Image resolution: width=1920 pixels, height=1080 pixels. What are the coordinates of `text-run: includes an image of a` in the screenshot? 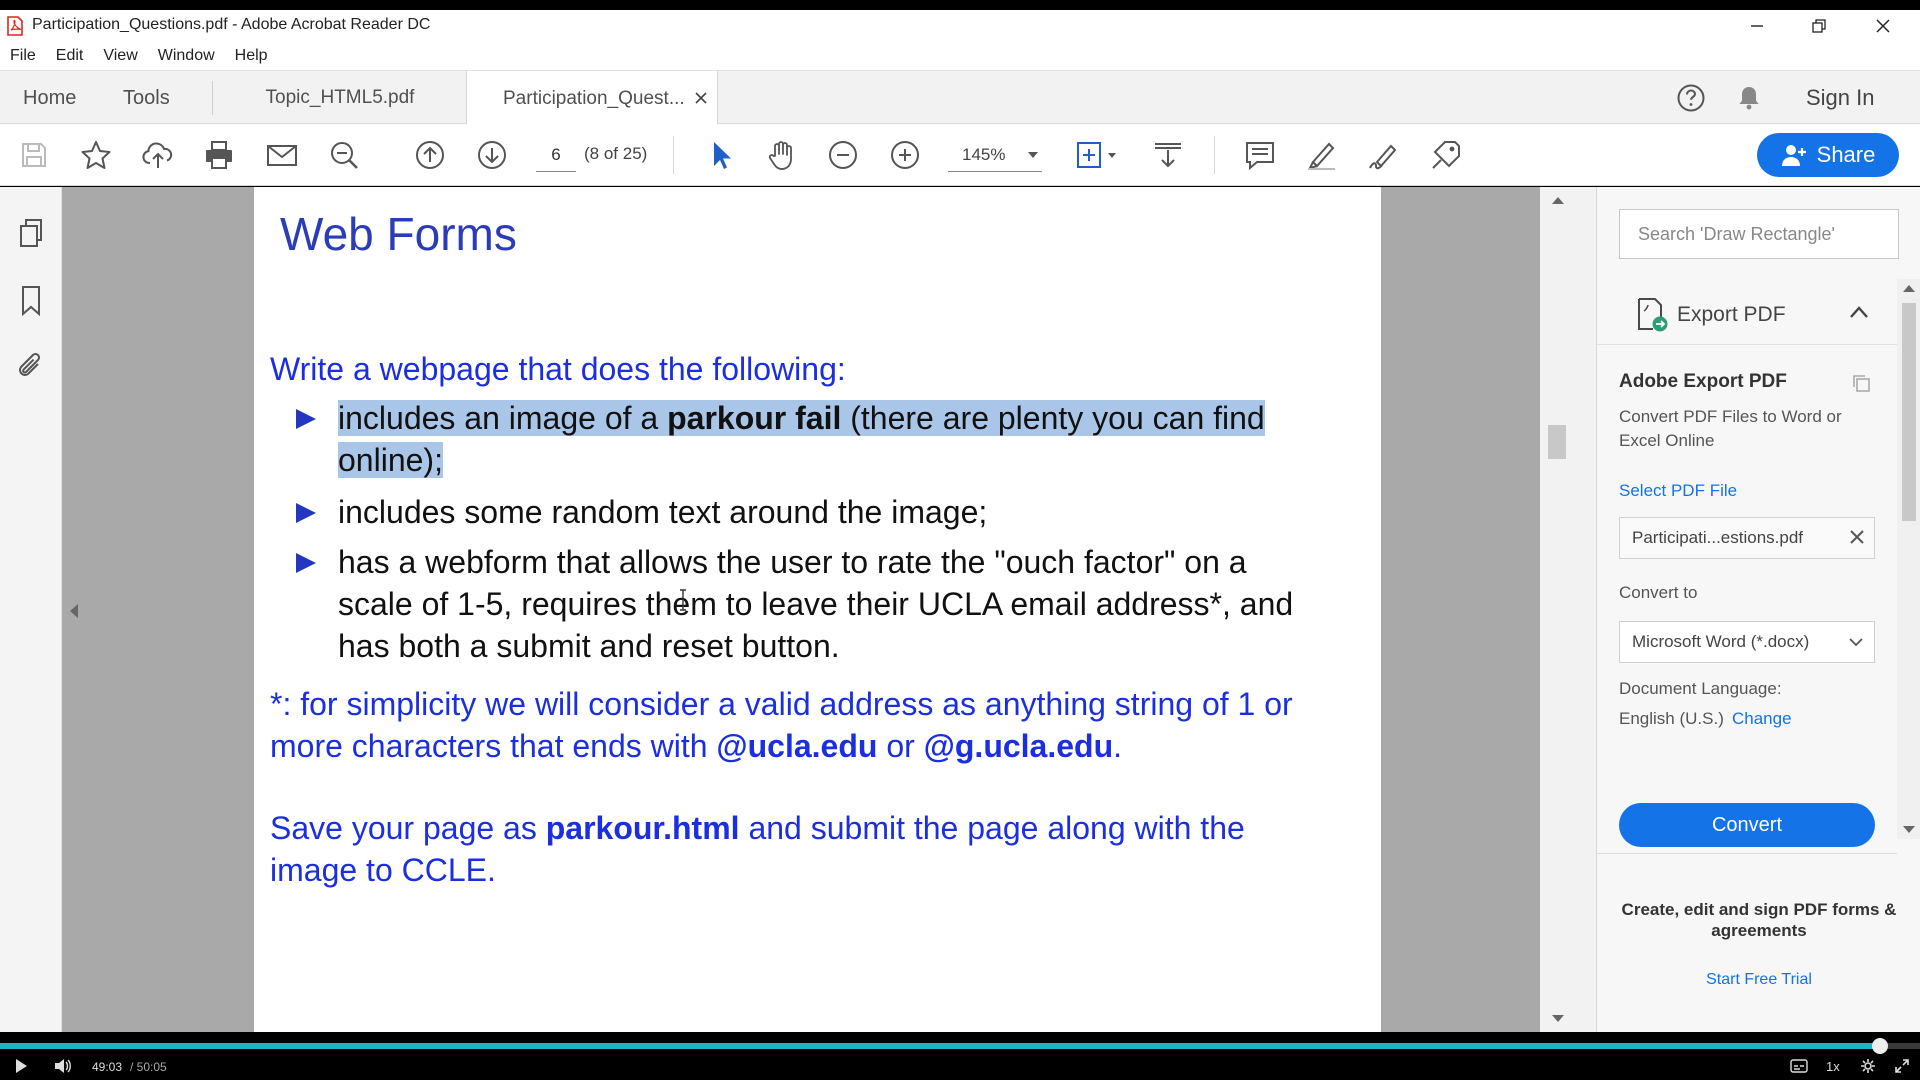 It's located at (503, 418).